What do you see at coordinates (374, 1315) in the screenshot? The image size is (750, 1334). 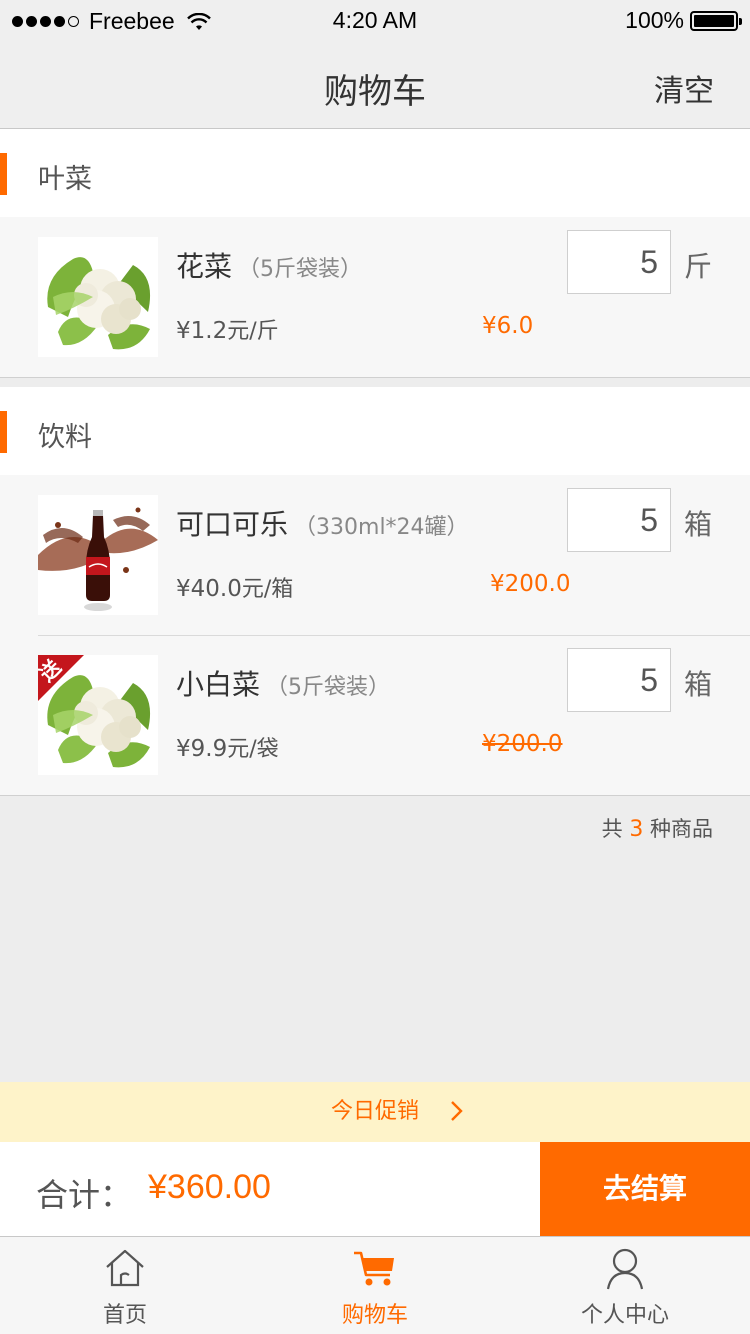 I see `tab-label: 购物车` at bounding box center [374, 1315].